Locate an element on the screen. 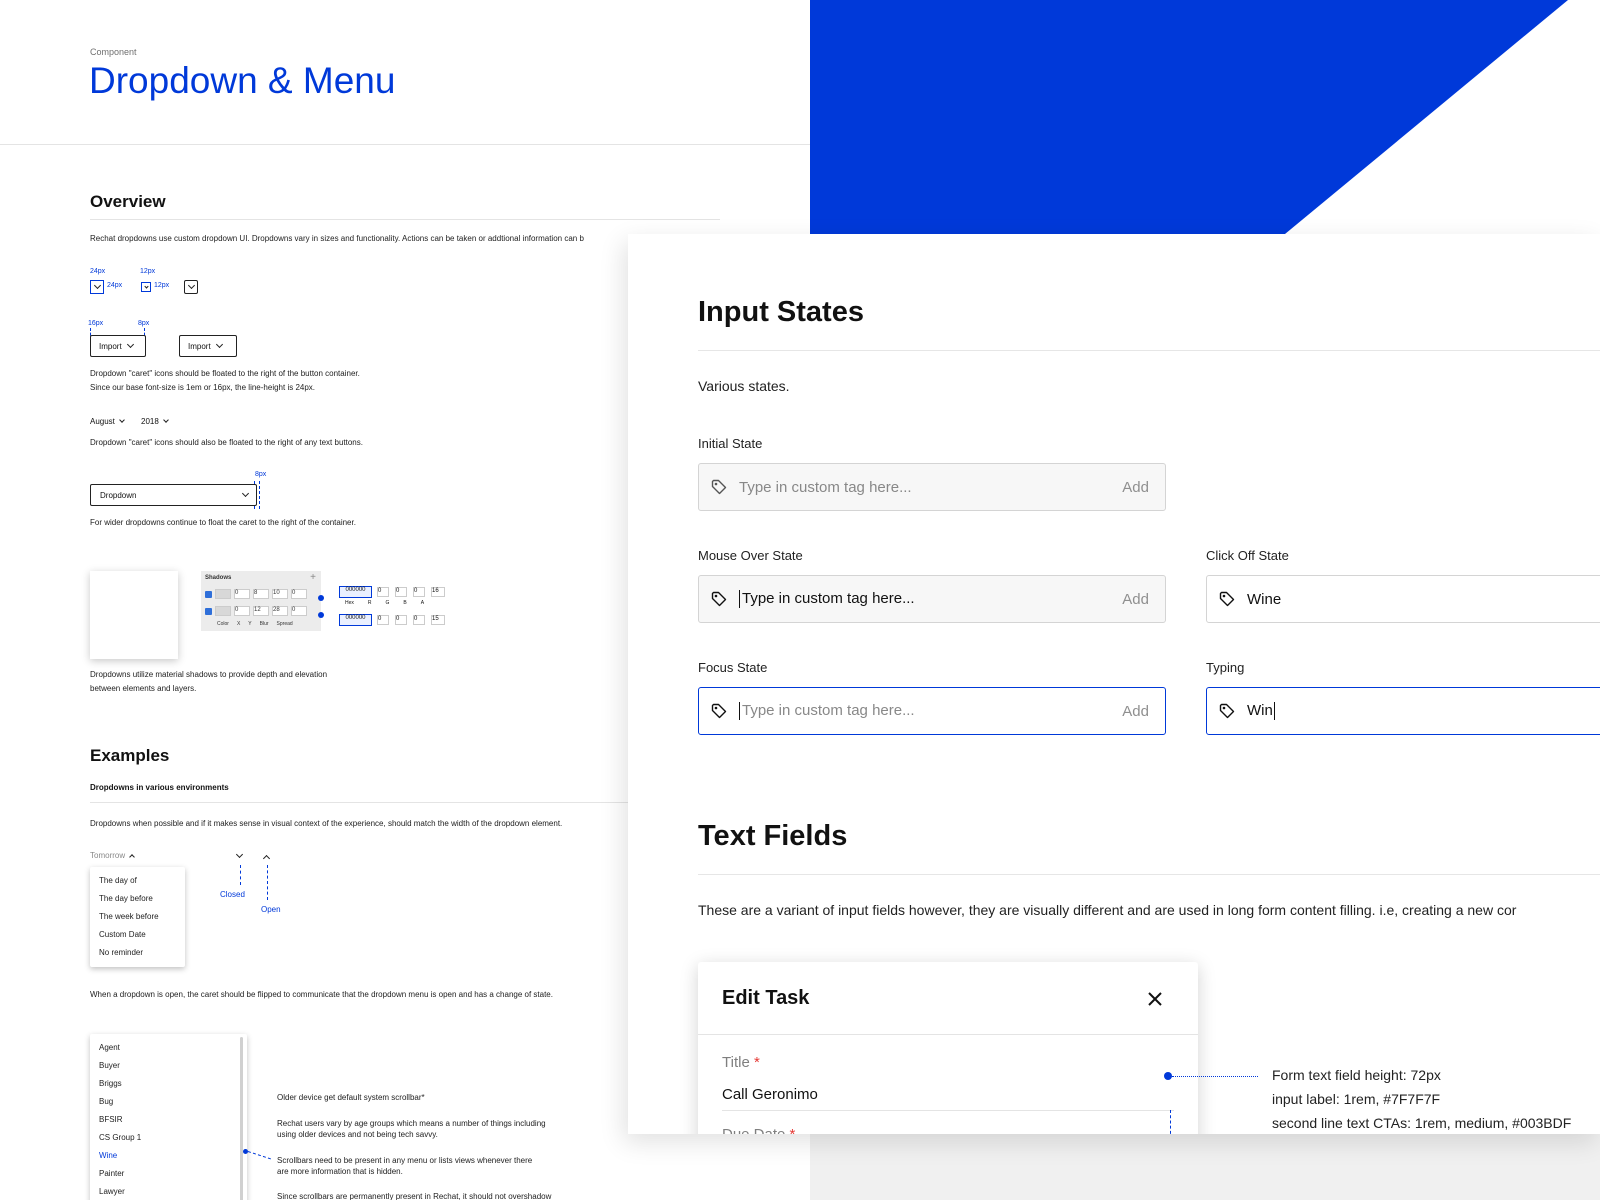 The image size is (1600, 1200). close-icon is located at coordinates (1155, 999).